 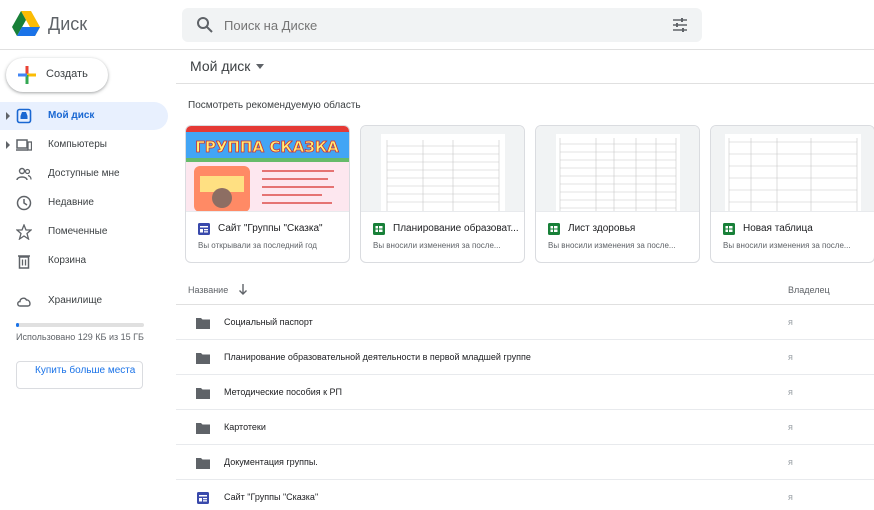 I want to click on table-row: Сайт "Группы "Сказка" я, so click(x=525, y=495).